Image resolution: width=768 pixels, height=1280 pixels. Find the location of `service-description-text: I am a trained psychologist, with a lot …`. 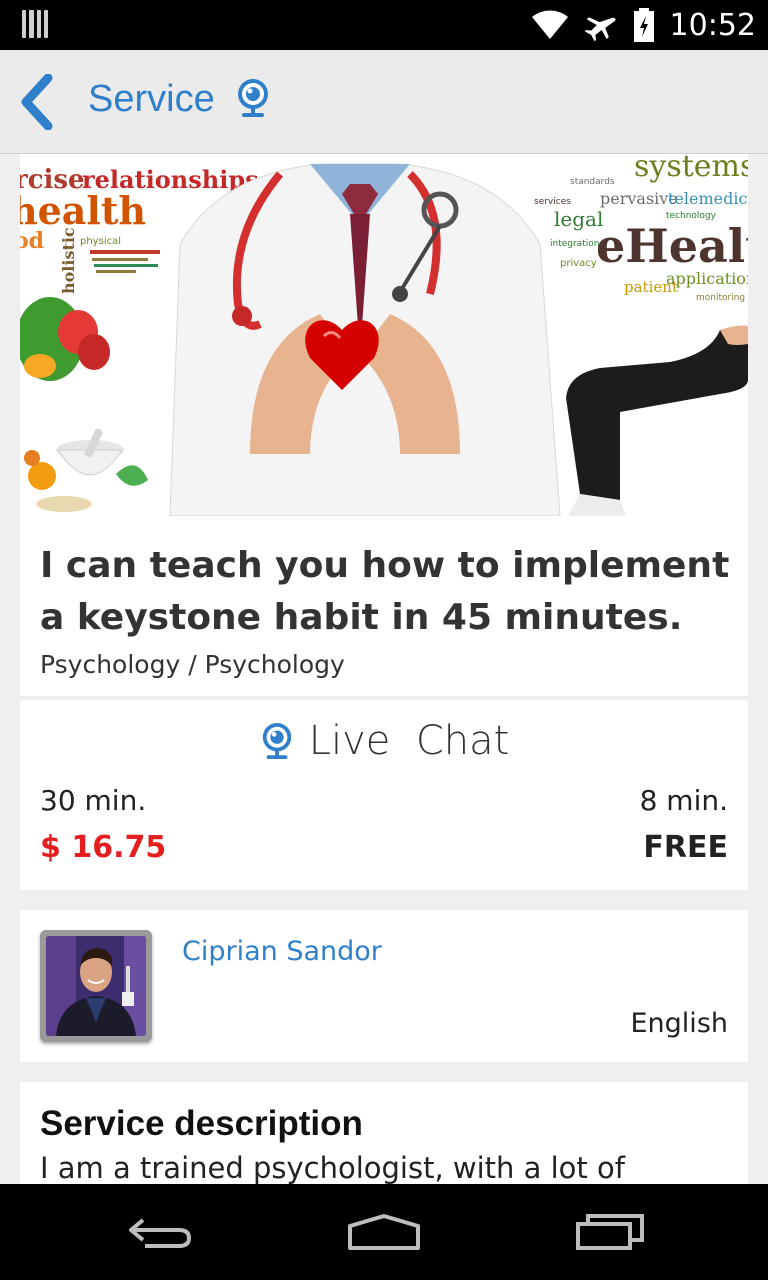

service-description-text: I am a trained psychologist, with a lot … is located at coordinates (332, 1167).